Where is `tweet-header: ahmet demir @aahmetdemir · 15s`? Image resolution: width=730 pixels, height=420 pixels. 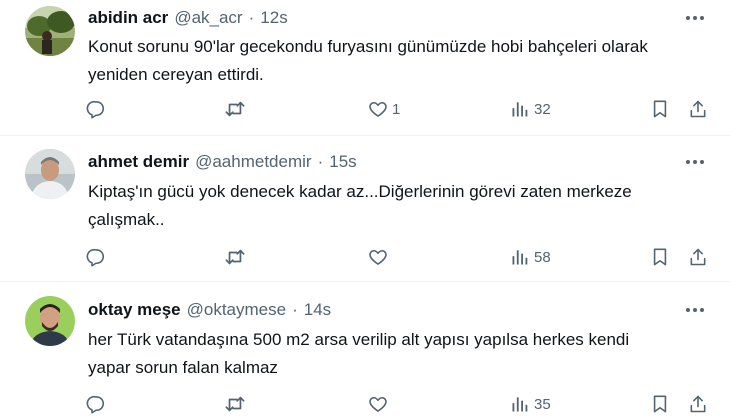 tweet-header: ahmet demir @aahmetdemir · 15s is located at coordinates (222, 162).